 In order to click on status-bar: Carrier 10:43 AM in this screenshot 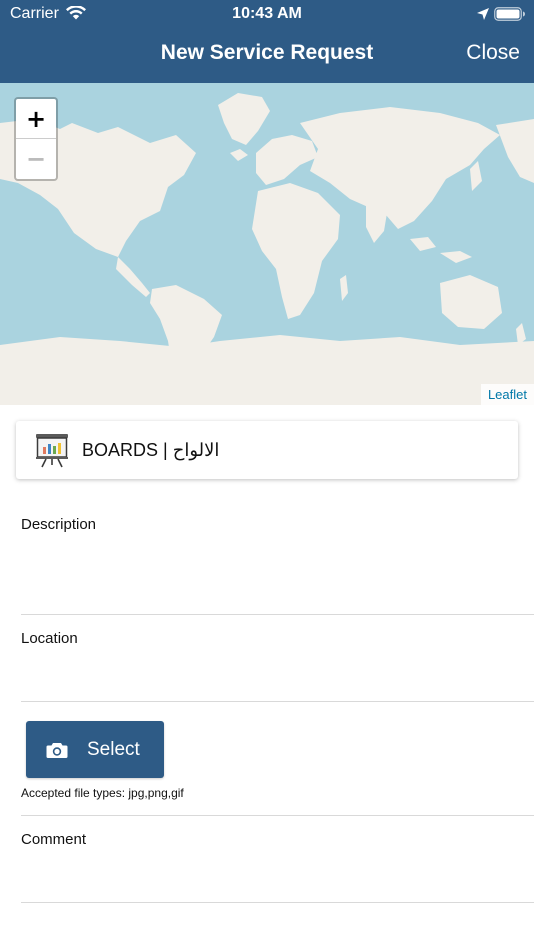, I will do `click(267, 14)`.